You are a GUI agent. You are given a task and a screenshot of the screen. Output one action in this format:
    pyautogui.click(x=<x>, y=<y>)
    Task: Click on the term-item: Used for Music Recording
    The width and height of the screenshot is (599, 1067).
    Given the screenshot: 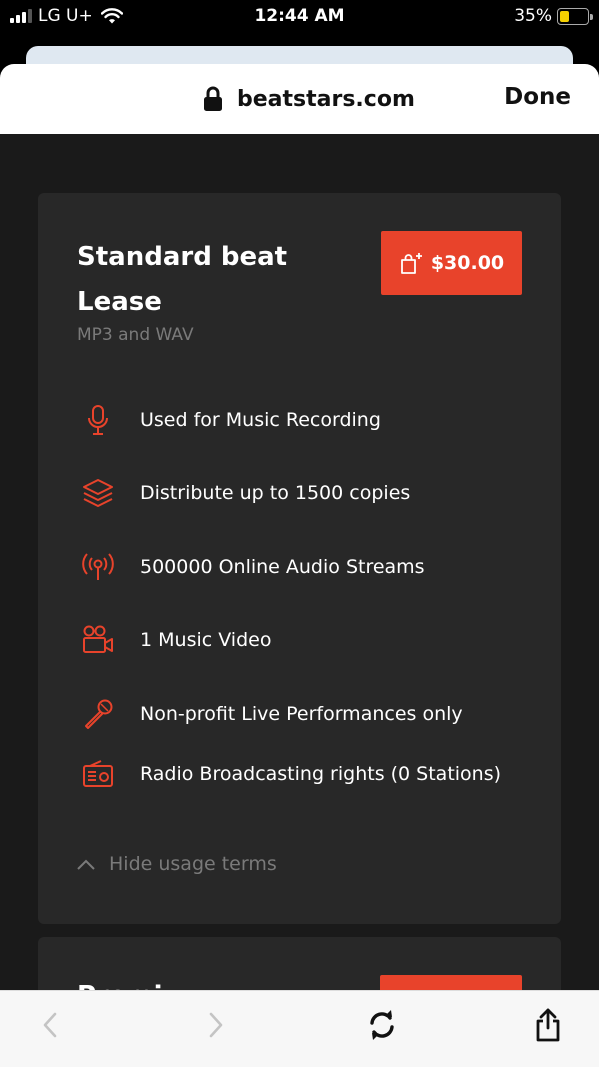 What is the action you would take?
    pyautogui.click(x=301, y=420)
    